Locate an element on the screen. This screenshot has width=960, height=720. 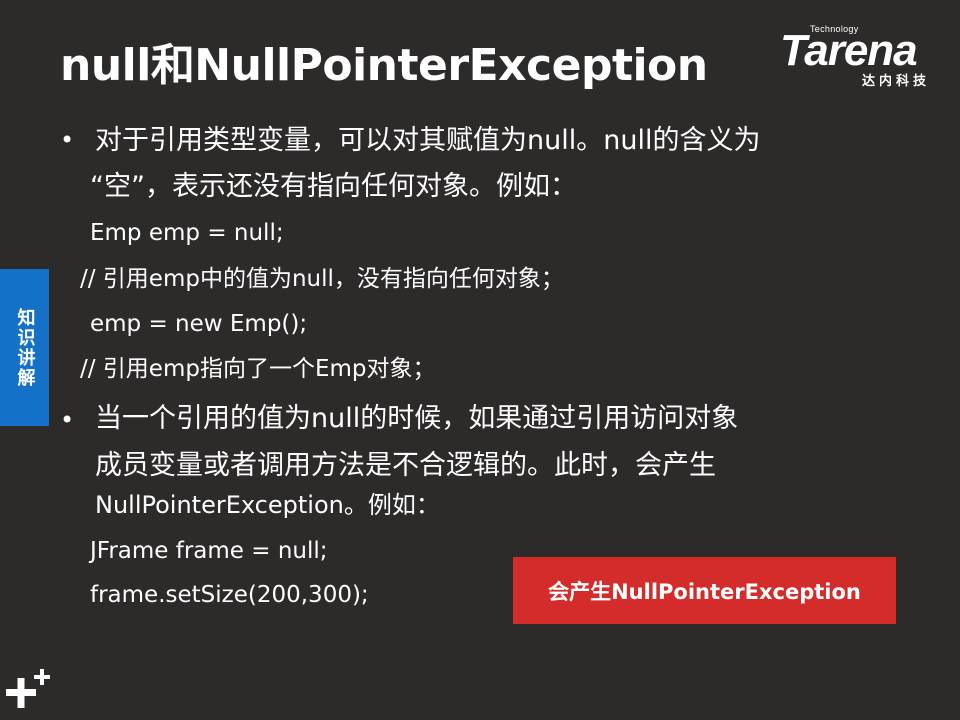
slide-title: null和NullPointerException is located at coordinates (384, 65).